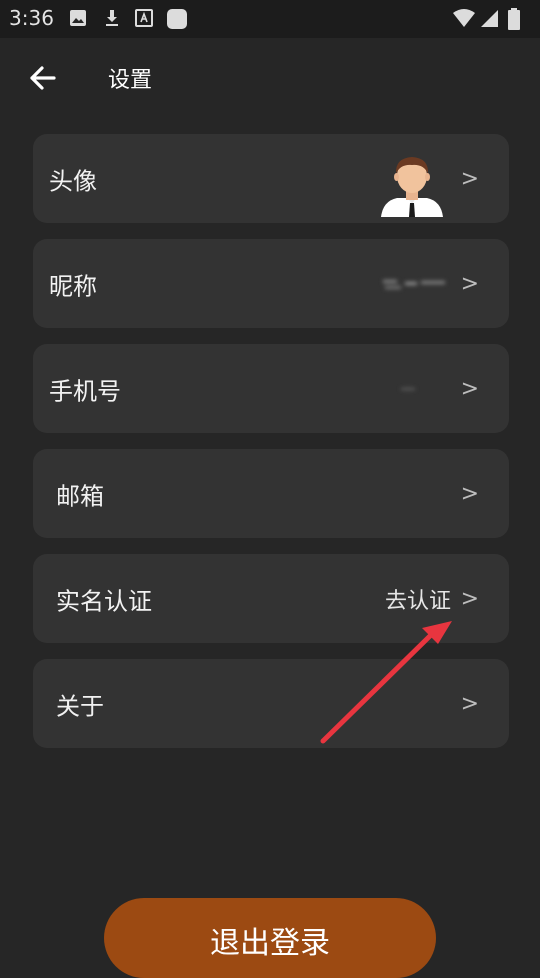 This screenshot has height=978, width=540. What do you see at coordinates (73, 286) in the screenshot?
I see `row-label: 昵称` at bounding box center [73, 286].